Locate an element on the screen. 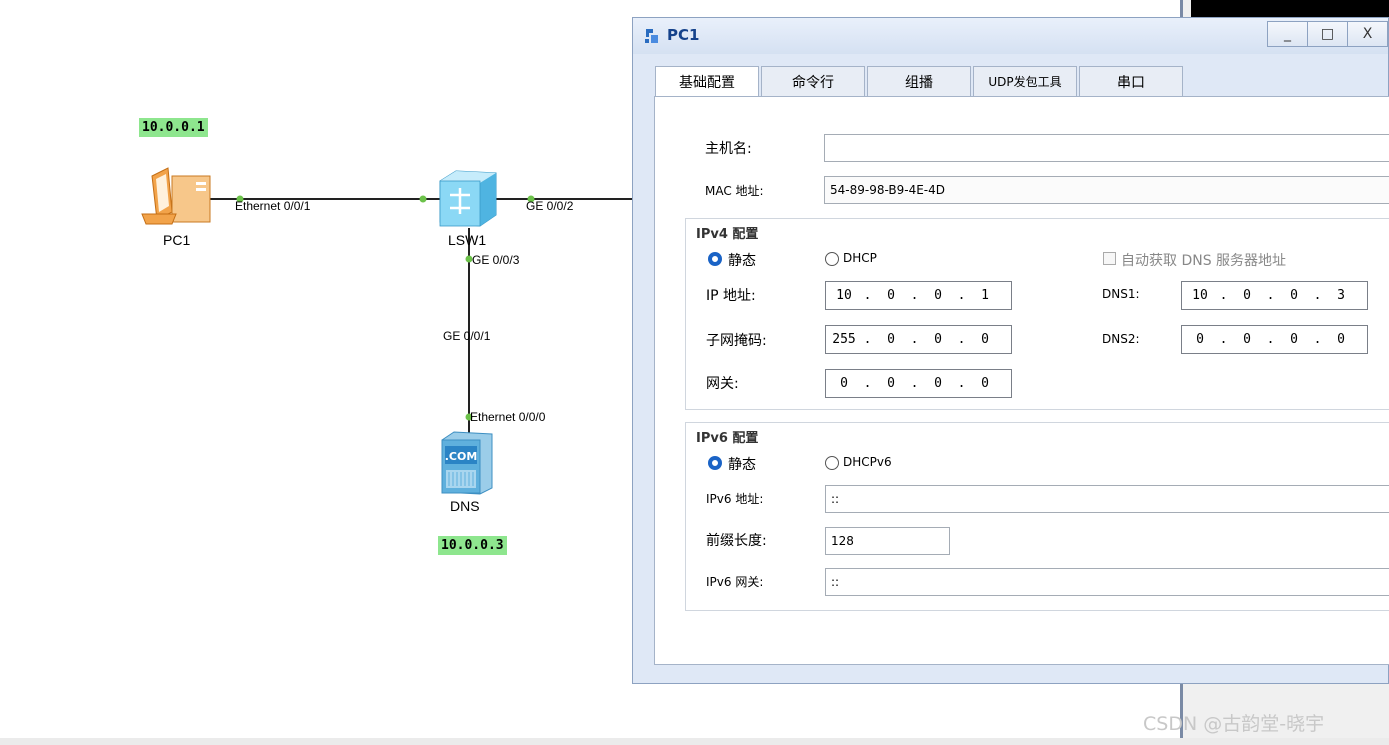 The width and height of the screenshot is (1389, 745). minimize-button: _ is located at coordinates (1288, 34).